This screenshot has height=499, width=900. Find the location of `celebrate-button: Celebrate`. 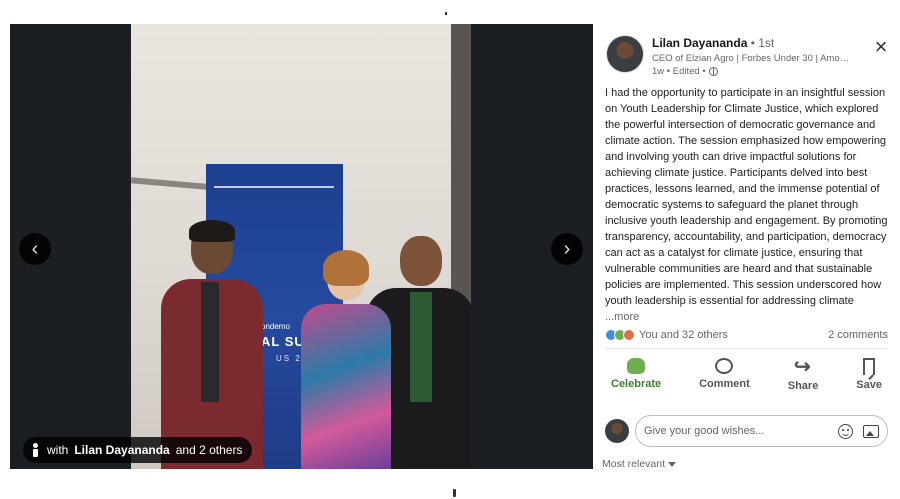

celebrate-button: Celebrate is located at coordinates (636, 378).